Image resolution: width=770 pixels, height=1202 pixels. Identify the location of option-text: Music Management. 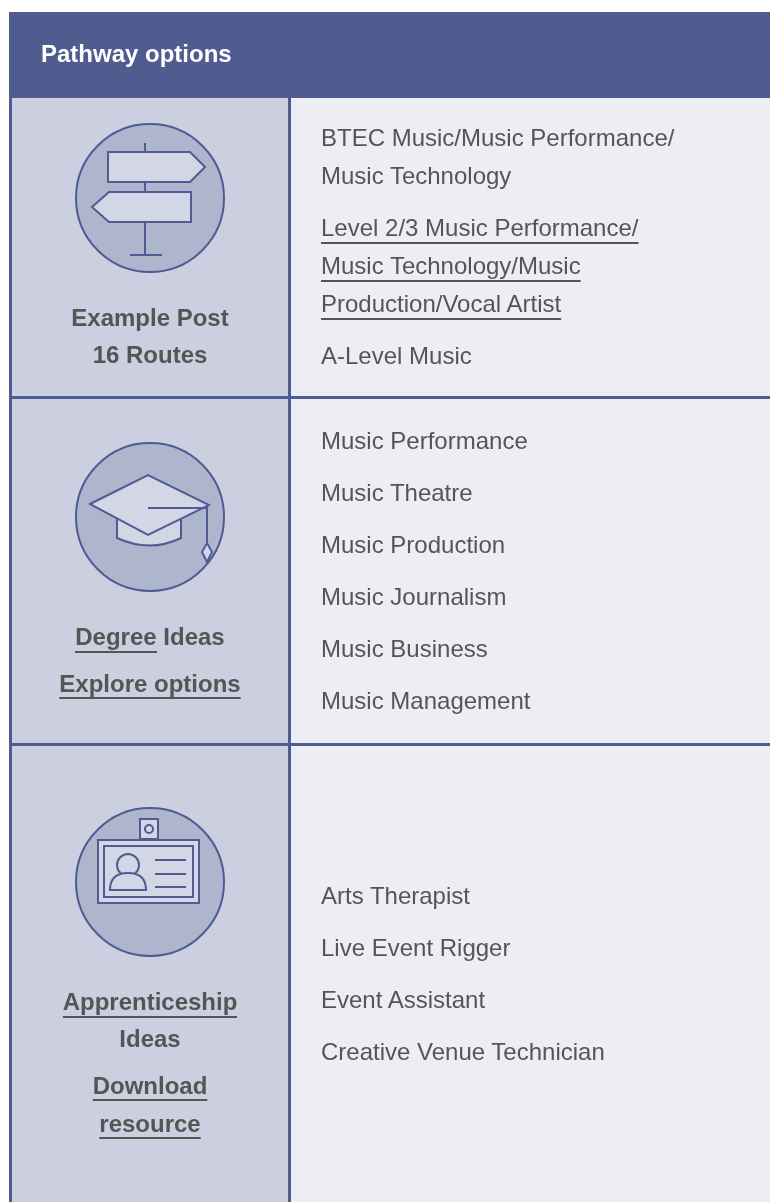
(426, 701).